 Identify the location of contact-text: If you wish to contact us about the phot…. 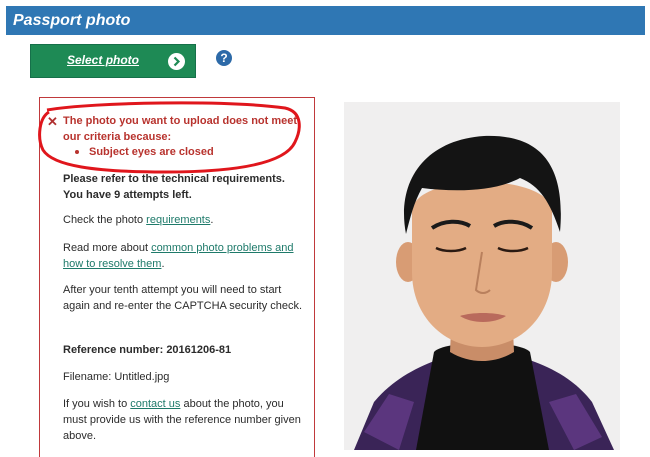
(182, 420).